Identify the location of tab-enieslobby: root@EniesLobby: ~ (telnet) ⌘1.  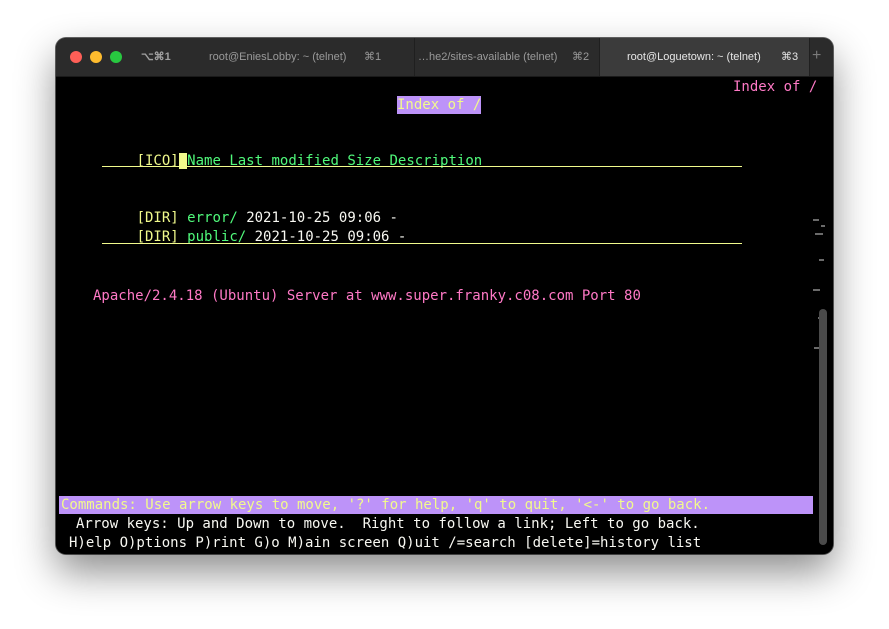
(299, 57).